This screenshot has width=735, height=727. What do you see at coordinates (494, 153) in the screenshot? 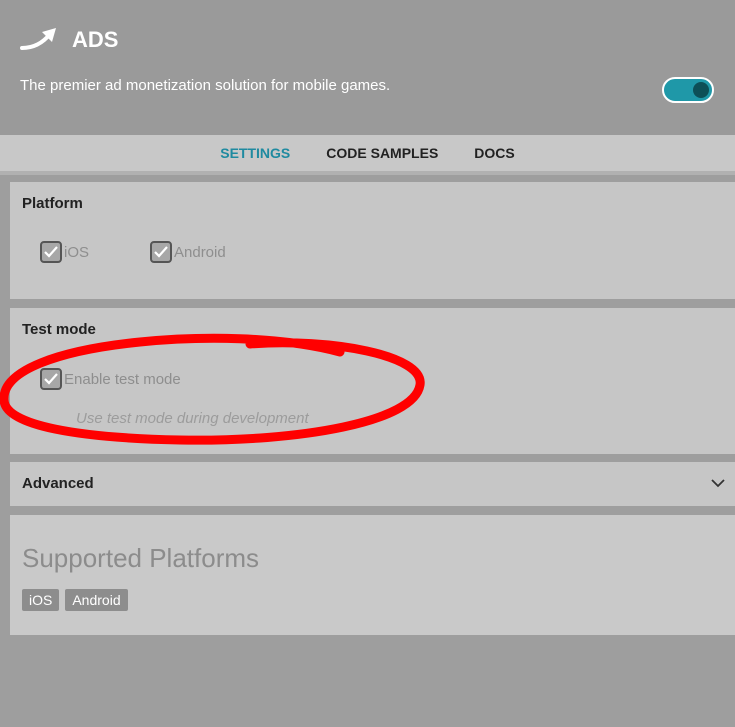
I see `tab-docs: DOCS` at bounding box center [494, 153].